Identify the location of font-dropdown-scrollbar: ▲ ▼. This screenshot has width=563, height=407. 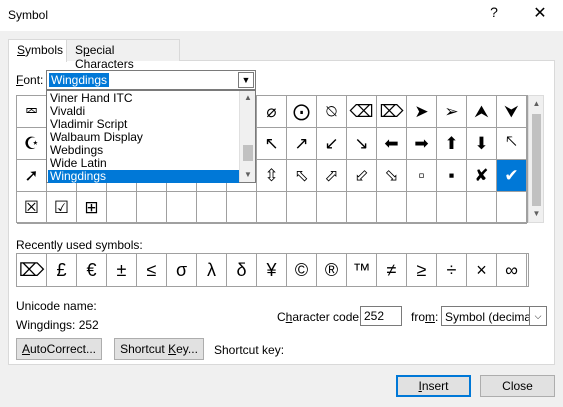
(247, 136).